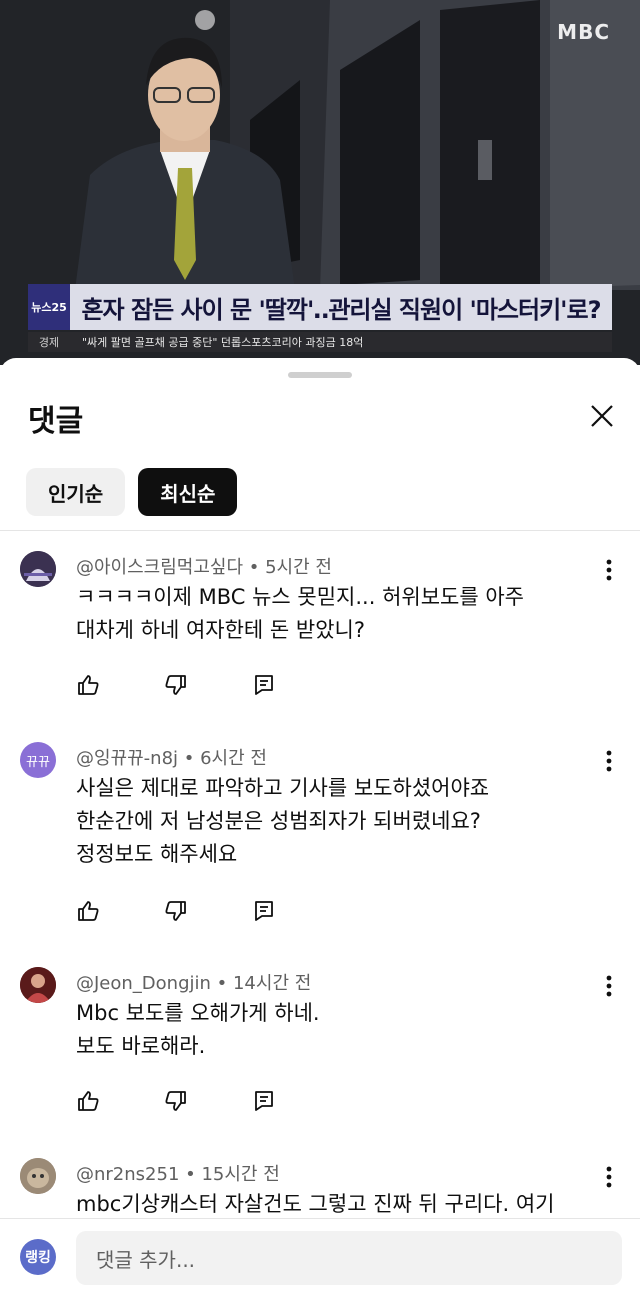 The height and width of the screenshot is (1297, 640). I want to click on comment-text: mbc기상캐스터 자살건도 그렇고 진짜 뒤 구리다. 여기, so click(346, 1203).